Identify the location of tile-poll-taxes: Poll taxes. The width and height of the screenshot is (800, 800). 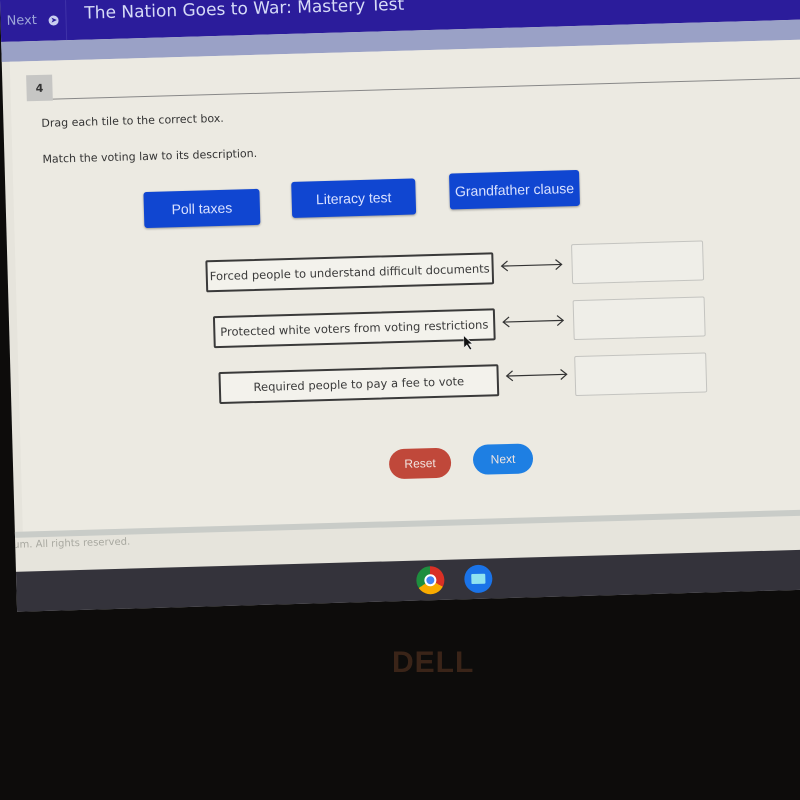
(202, 208).